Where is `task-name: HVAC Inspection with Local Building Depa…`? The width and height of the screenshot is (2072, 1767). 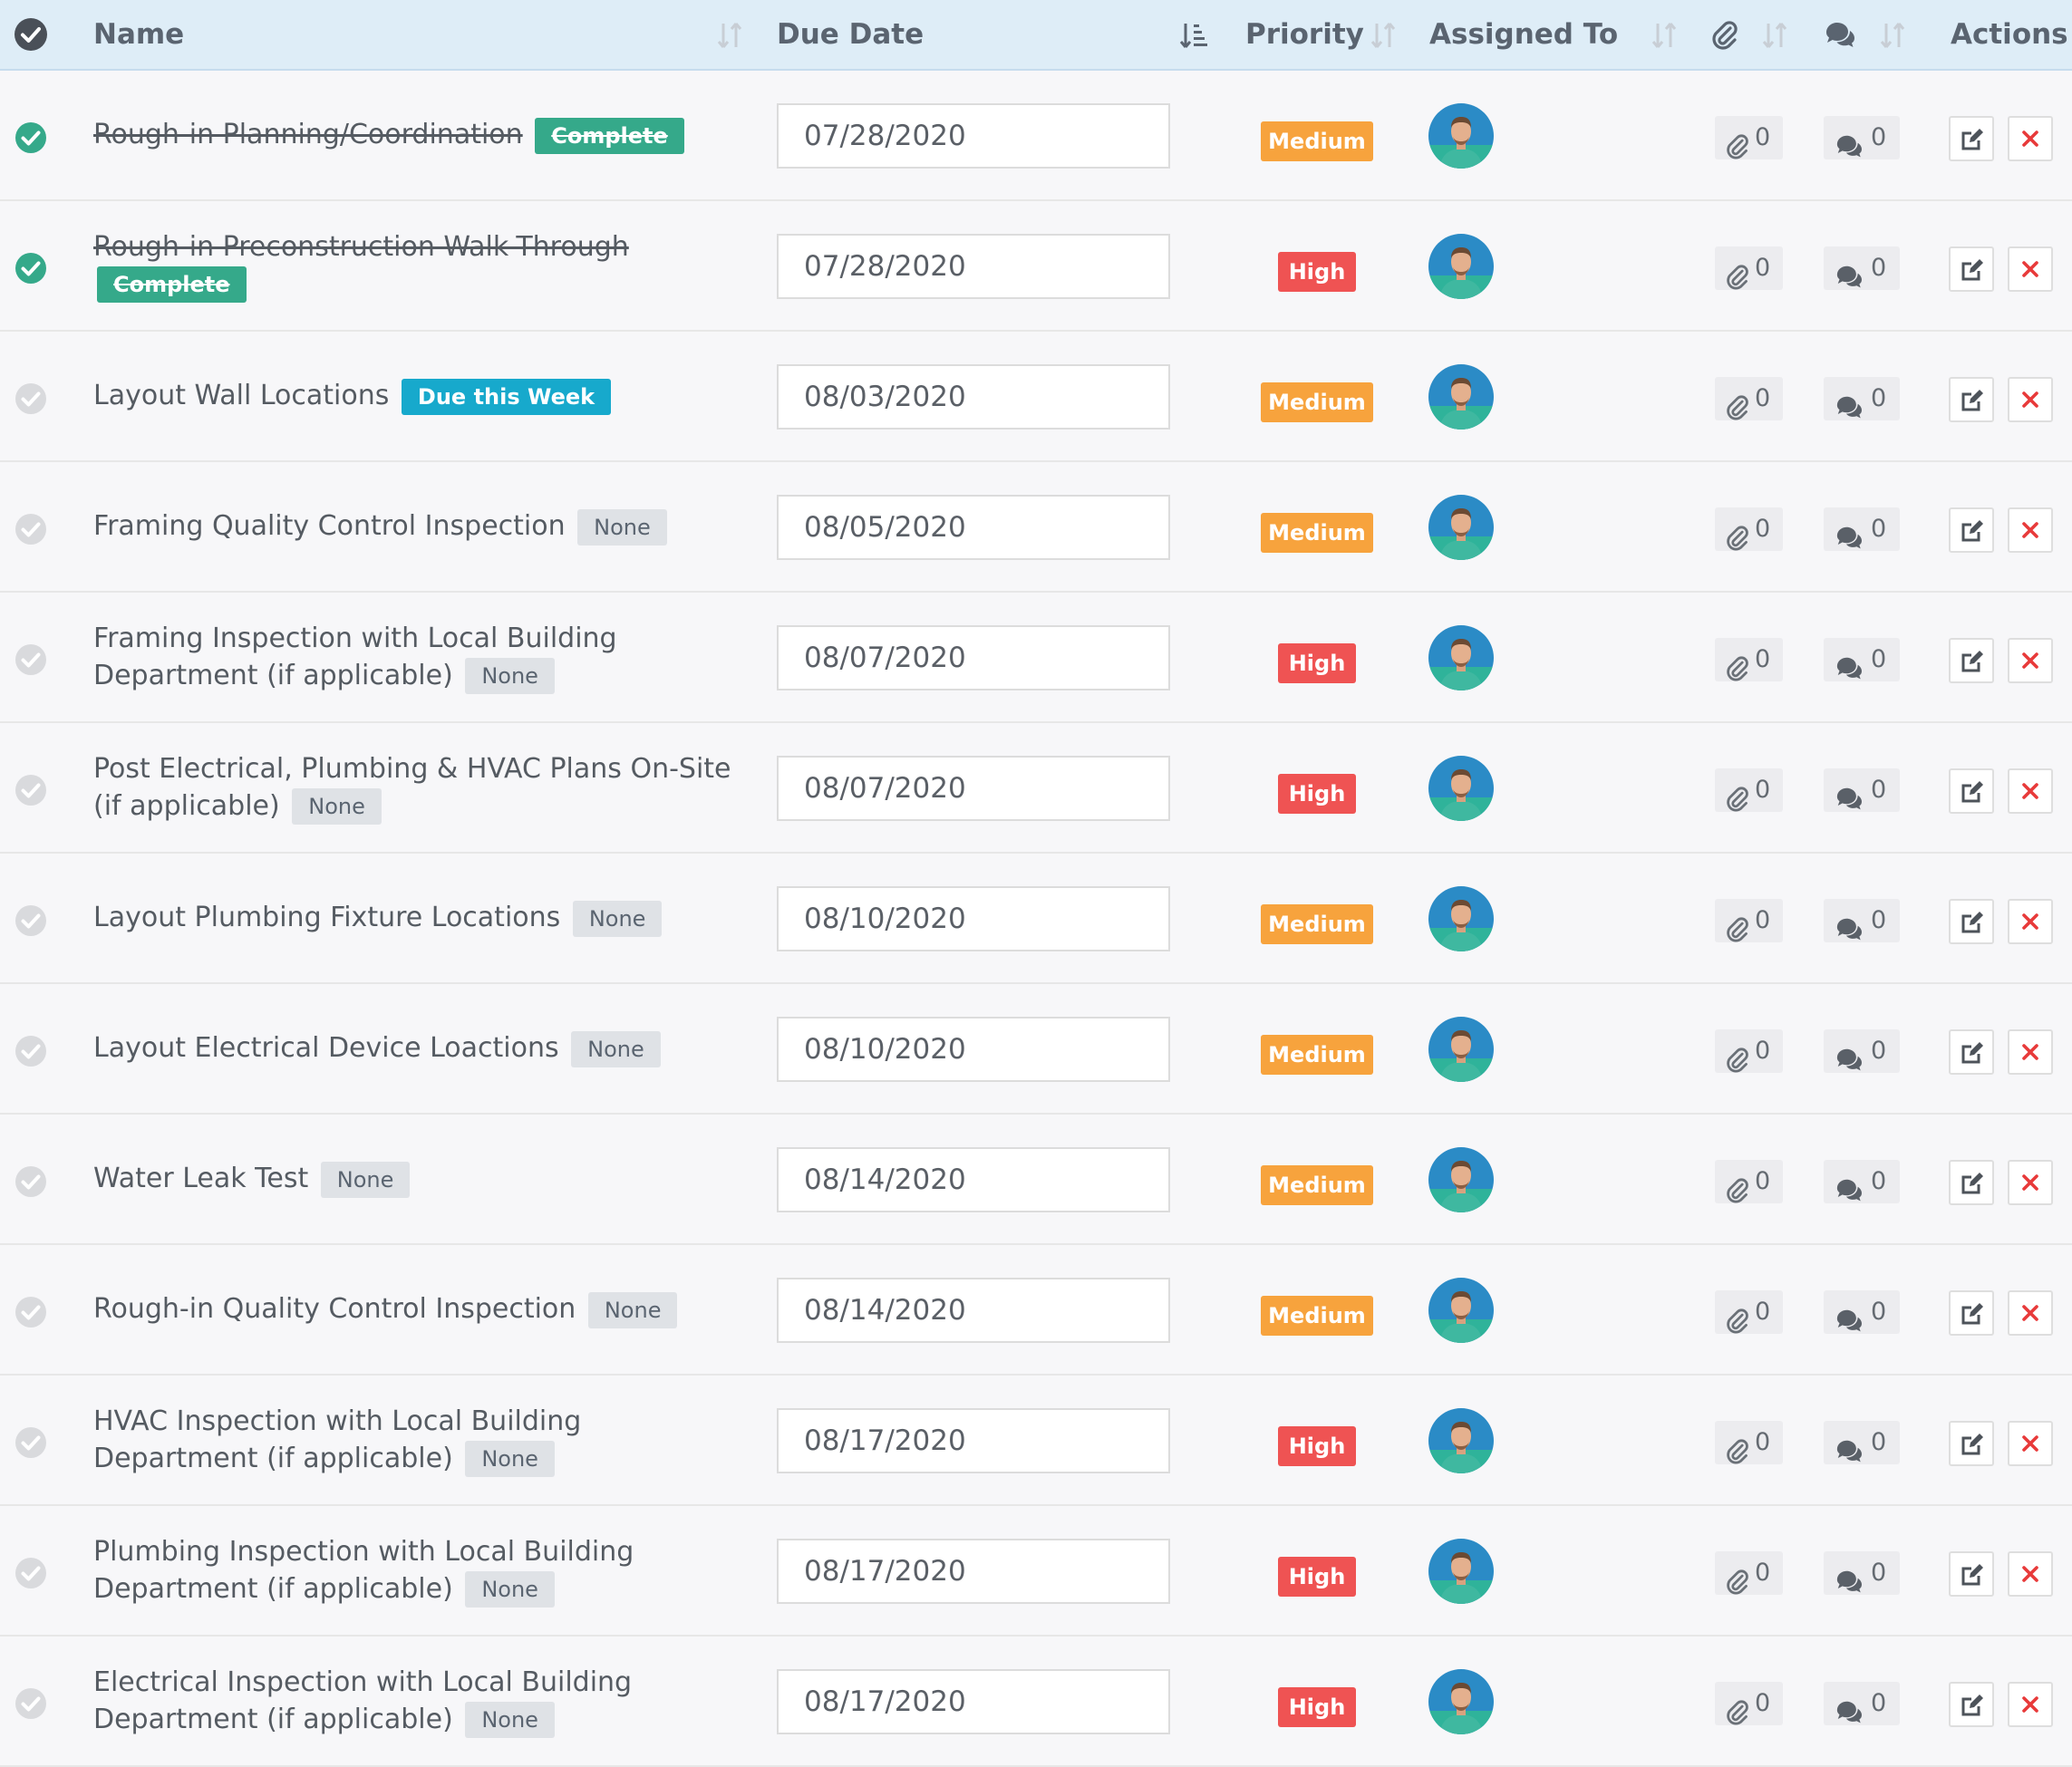
task-name: HVAC Inspection with Local Building Depa… is located at coordinates (419, 1440).